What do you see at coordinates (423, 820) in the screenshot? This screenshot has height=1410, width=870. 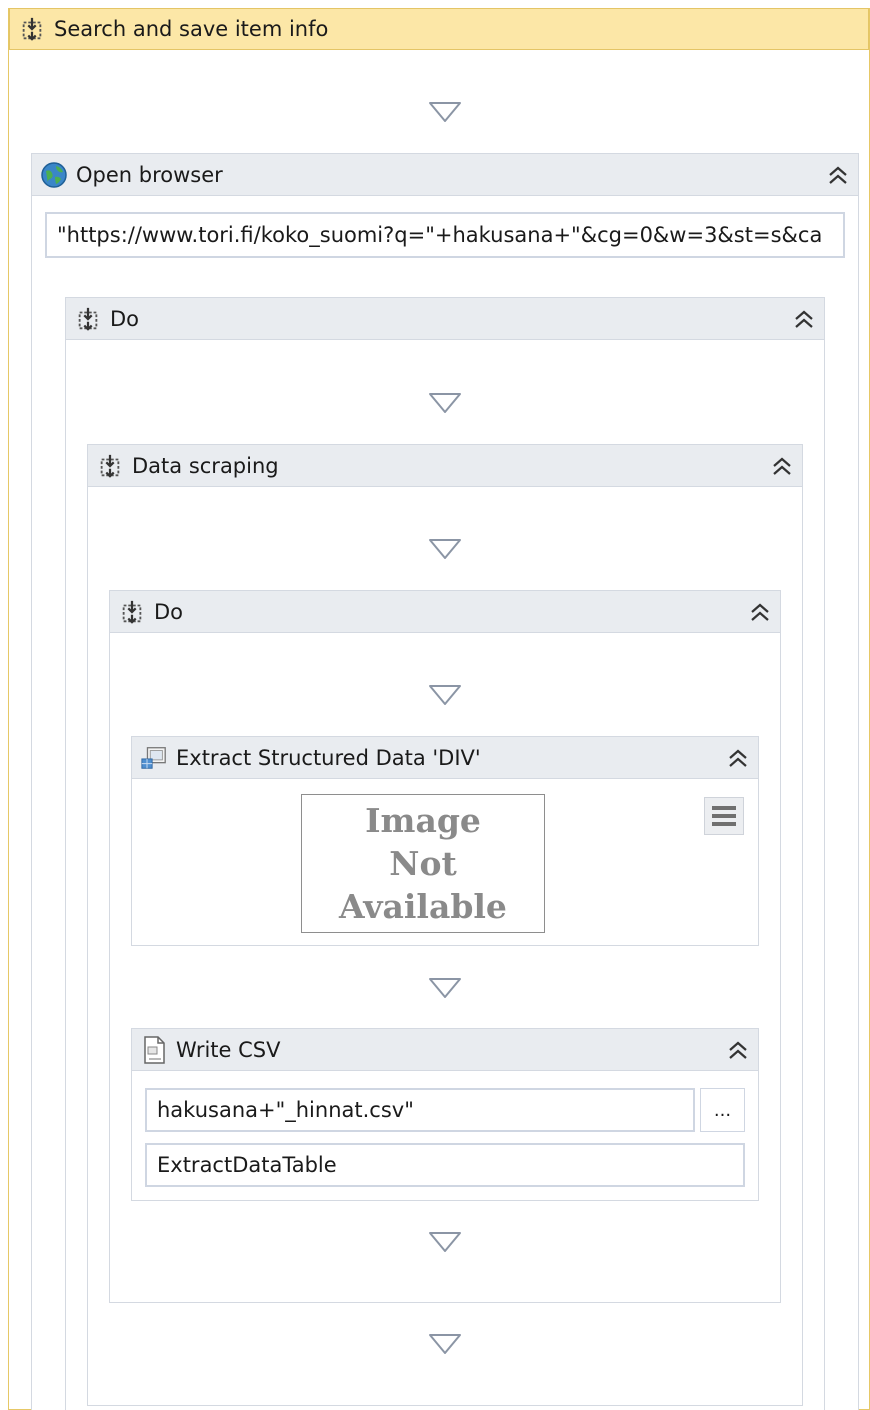 I see `placeholder-line: Image` at bounding box center [423, 820].